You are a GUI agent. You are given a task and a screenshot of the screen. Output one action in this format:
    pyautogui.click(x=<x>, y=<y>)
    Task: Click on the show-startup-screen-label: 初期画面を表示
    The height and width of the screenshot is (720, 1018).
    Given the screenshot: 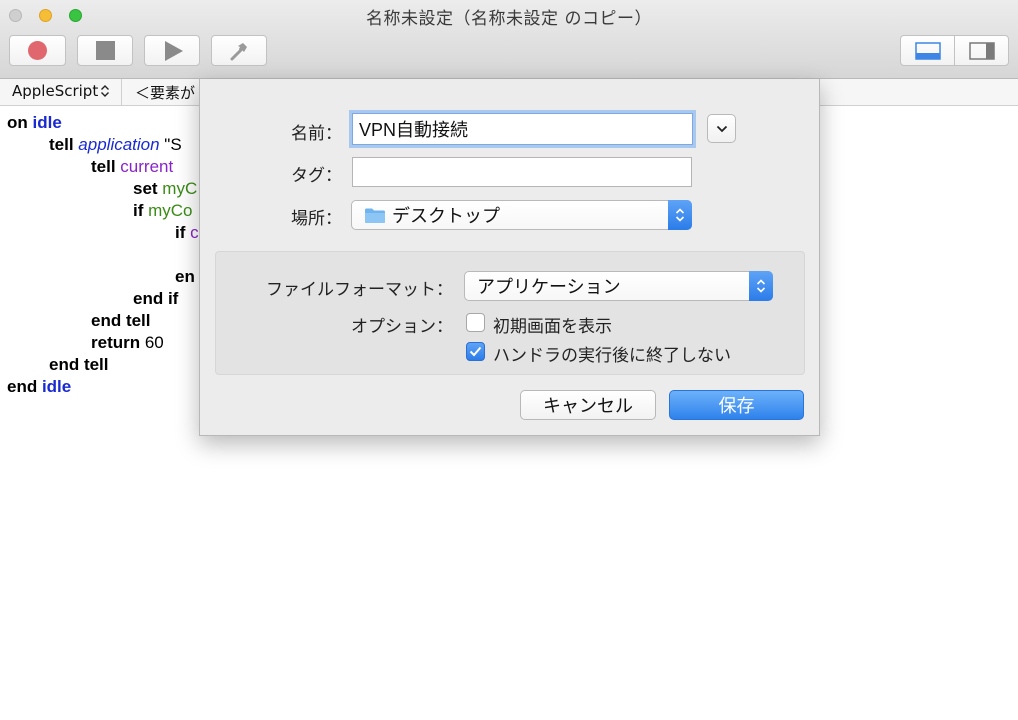 What is the action you would take?
    pyautogui.click(x=552, y=326)
    